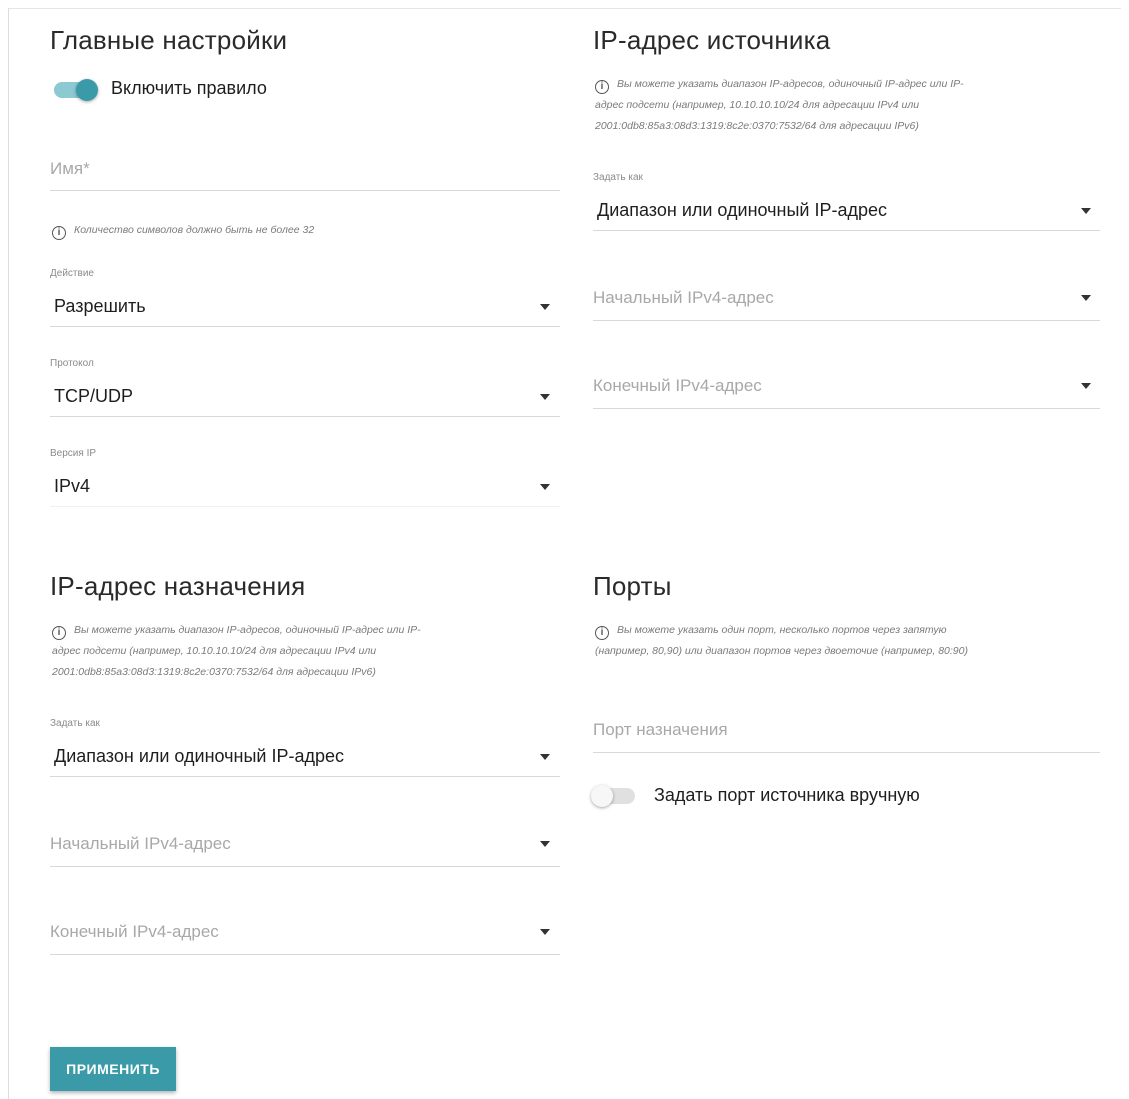  What do you see at coordinates (305, 190) in the screenshot?
I see `name-underline` at bounding box center [305, 190].